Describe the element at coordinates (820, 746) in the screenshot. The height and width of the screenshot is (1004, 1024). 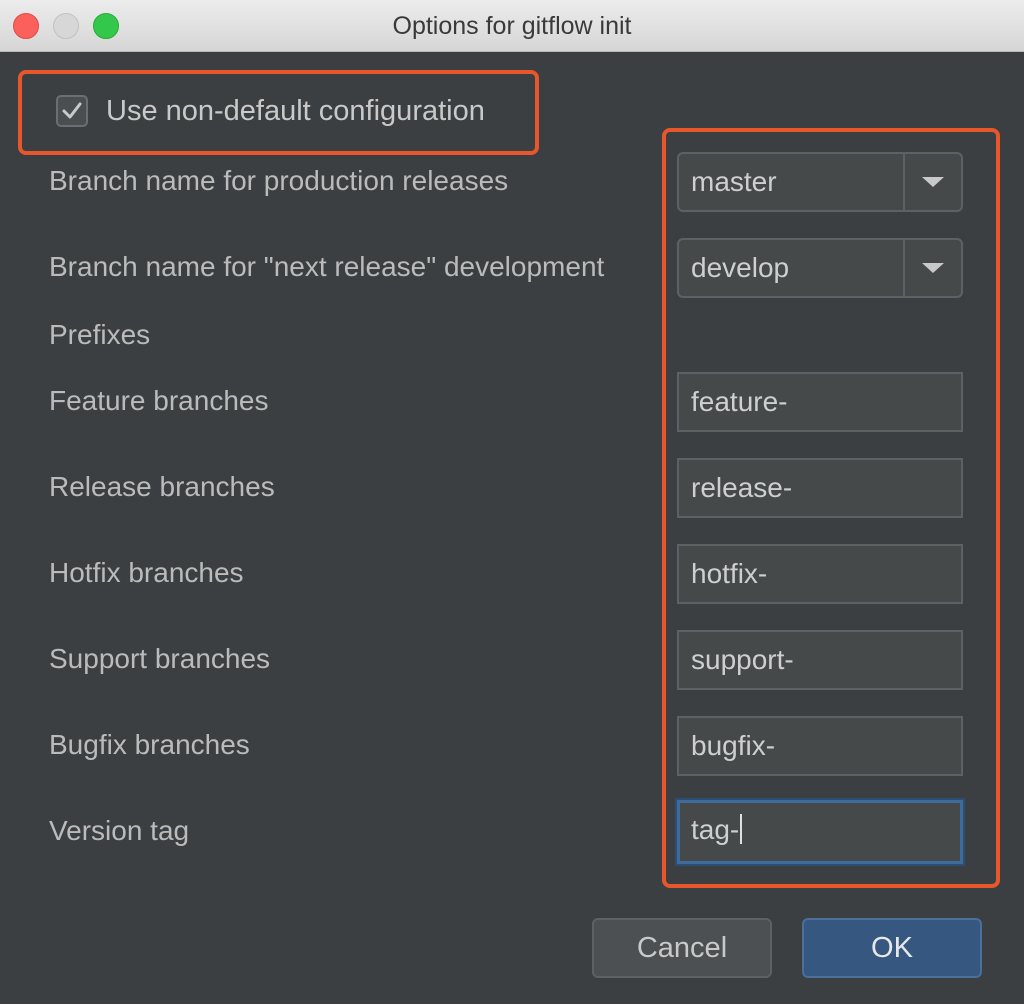
I see `bugfix-prefix-input: bugfix-` at that location.